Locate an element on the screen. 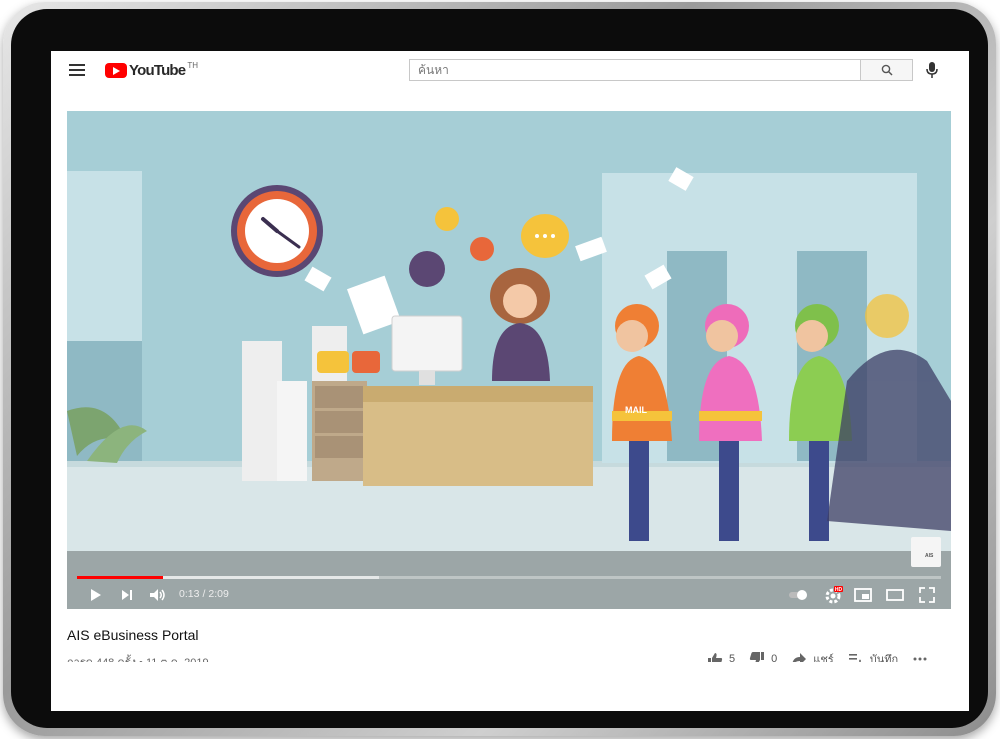 This screenshot has width=1000, height=739. settings-icon: HD is located at coordinates (833, 595).